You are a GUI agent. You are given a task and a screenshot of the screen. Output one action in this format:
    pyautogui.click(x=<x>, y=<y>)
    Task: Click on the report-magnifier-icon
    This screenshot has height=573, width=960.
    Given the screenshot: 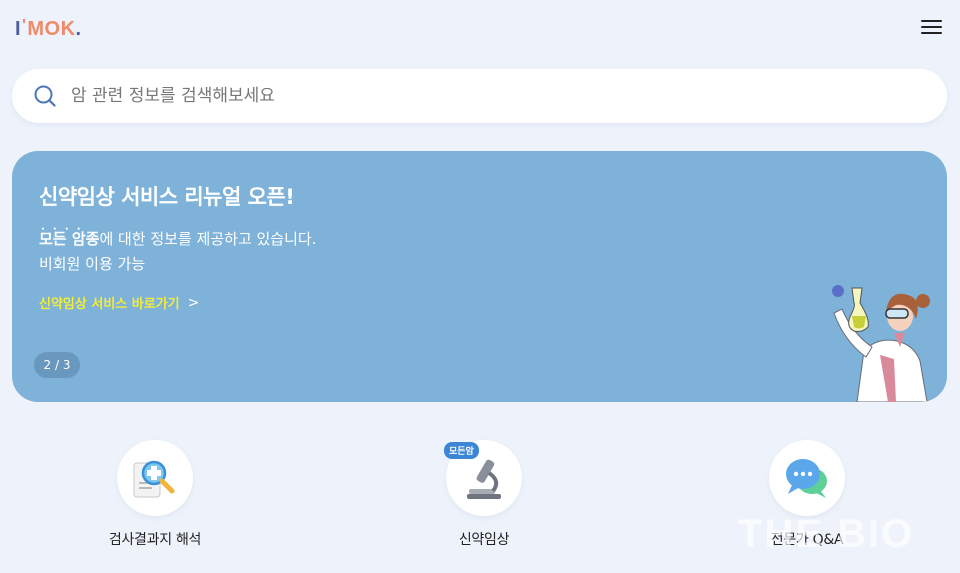 What is the action you would take?
    pyautogui.click(x=154, y=479)
    